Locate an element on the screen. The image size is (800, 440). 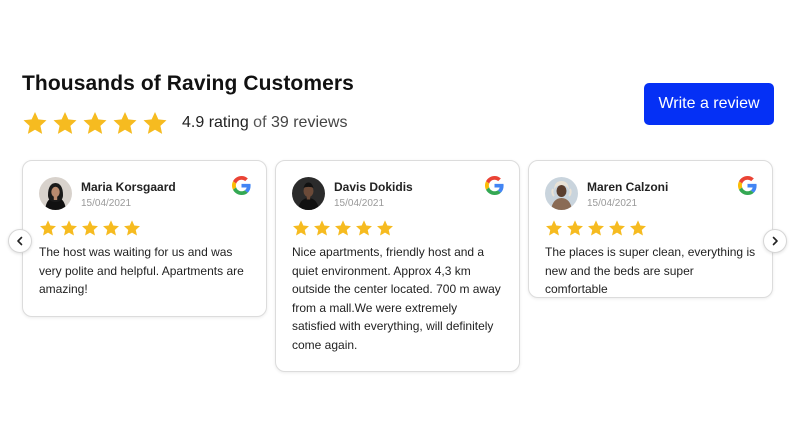
rating-value: 4.9 rating is located at coordinates (215, 122).